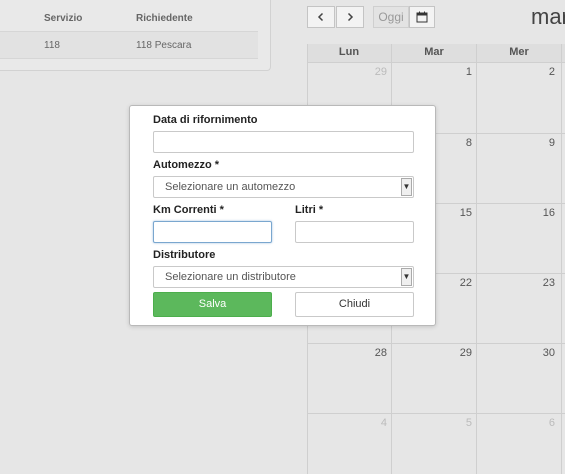 Image resolution: width=565 pixels, height=474 pixels. What do you see at coordinates (212, 304) in the screenshot?
I see `save-button: Salva` at bounding box center [212, 304].